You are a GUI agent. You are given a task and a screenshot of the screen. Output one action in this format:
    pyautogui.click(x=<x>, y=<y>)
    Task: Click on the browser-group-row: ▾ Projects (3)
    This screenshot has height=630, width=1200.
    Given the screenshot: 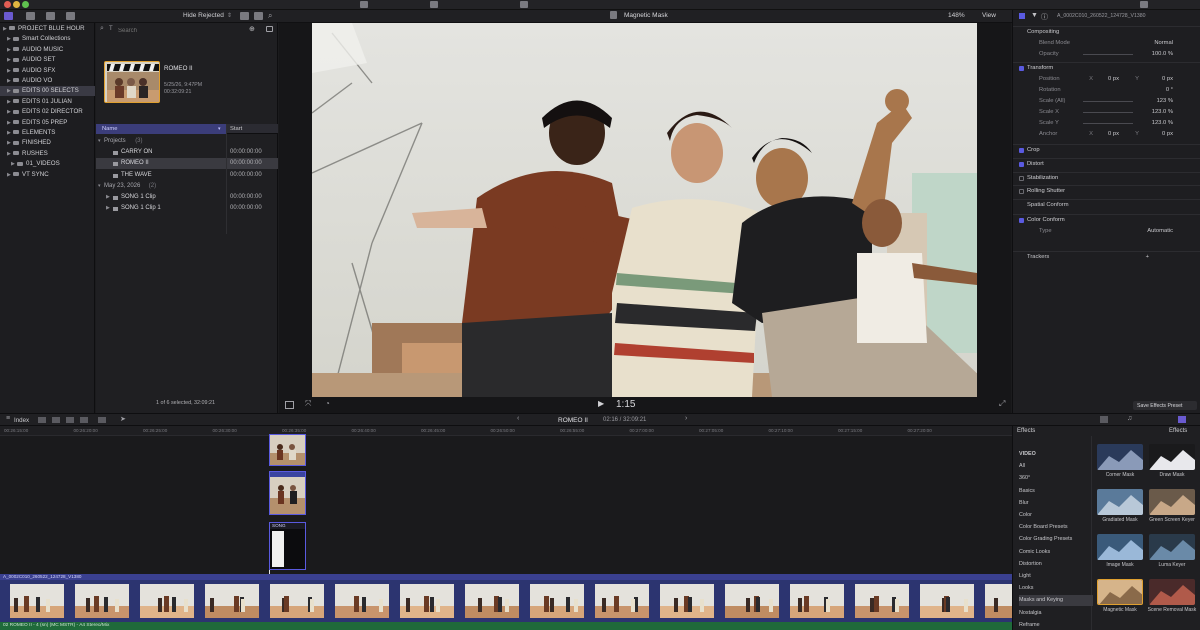 What is the action you would take?
    pyautogui.click(x=187, y=141)
    